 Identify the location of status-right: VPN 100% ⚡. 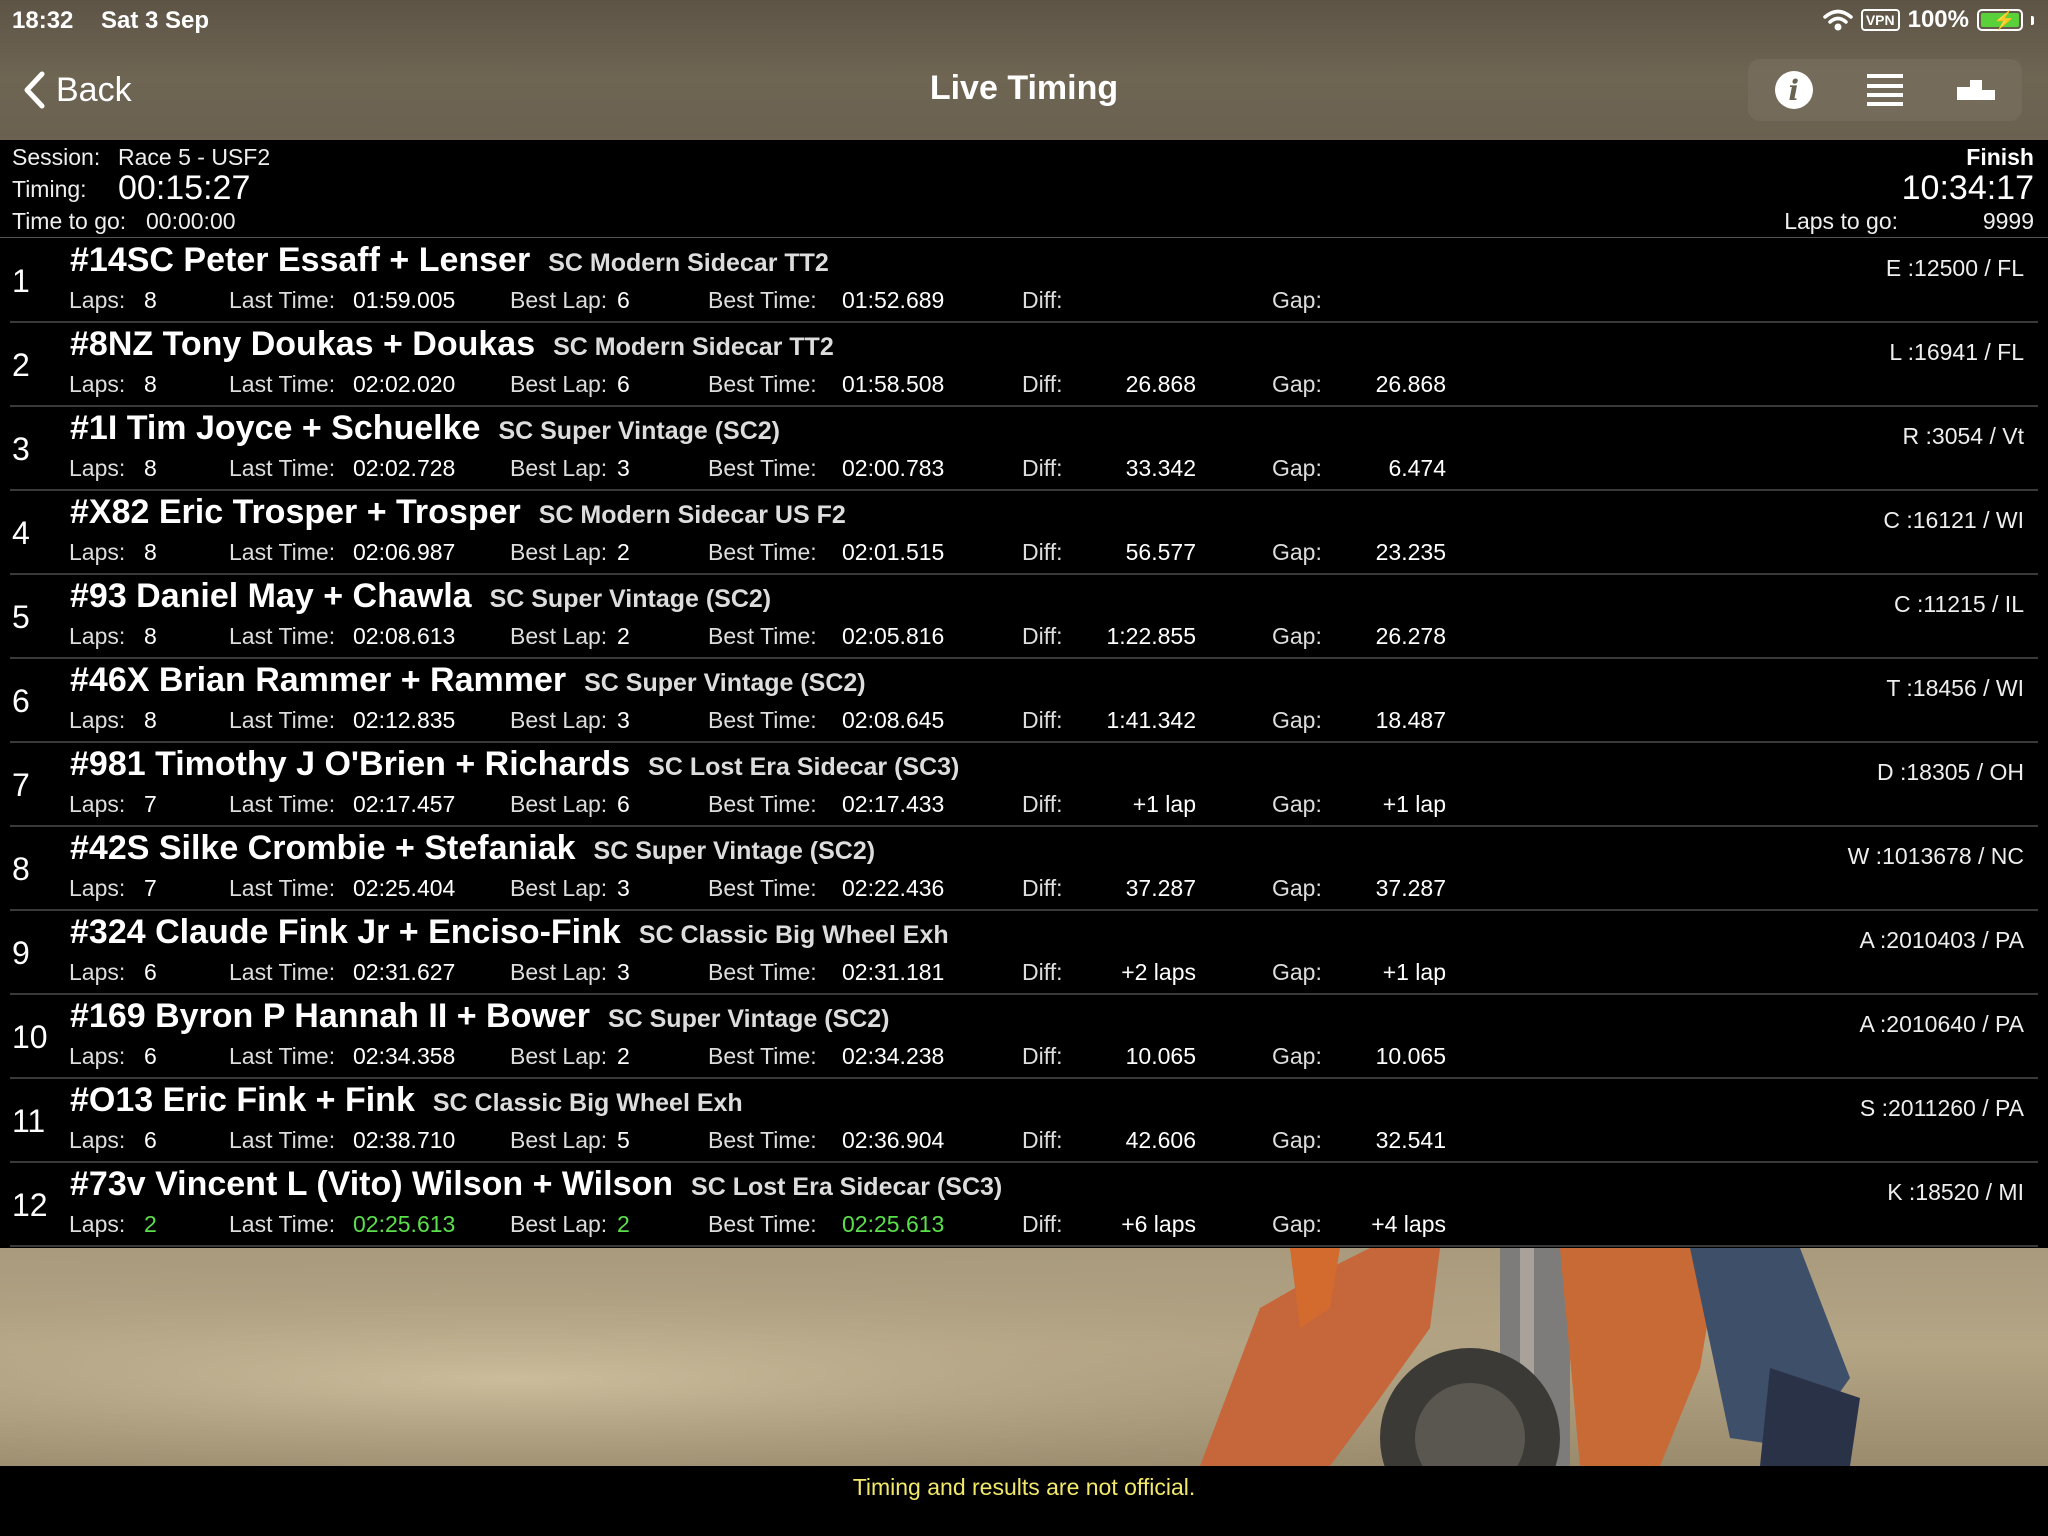
(1928, 20).